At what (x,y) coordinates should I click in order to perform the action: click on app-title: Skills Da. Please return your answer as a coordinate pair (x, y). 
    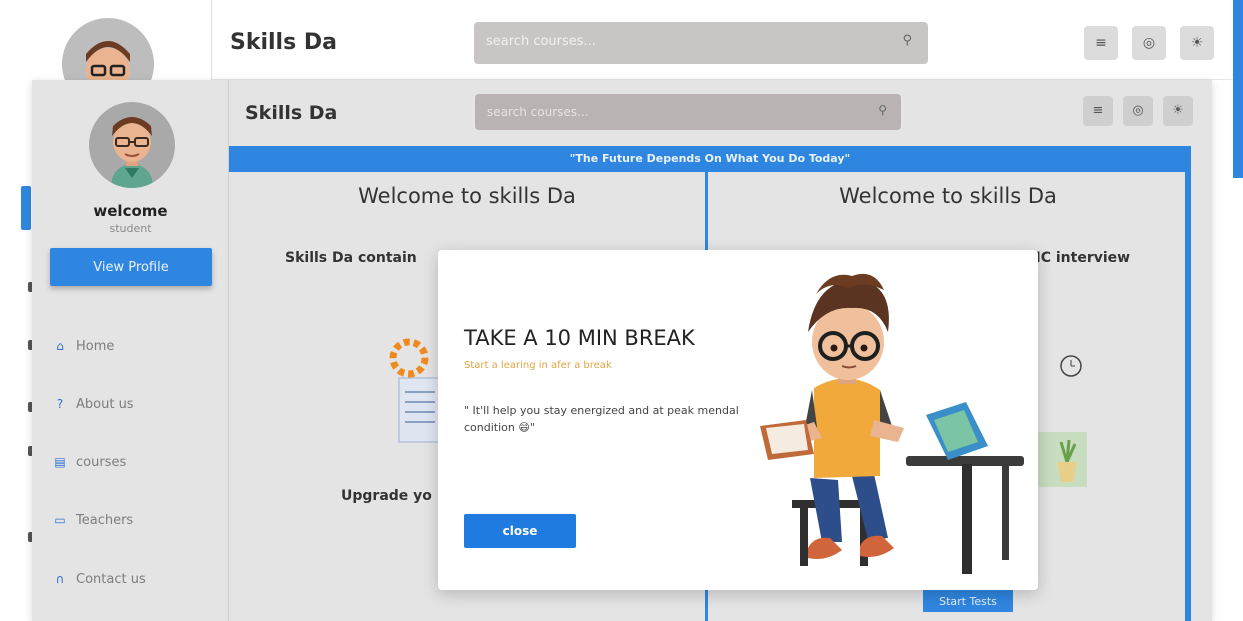
    Looking at the image, I should click on (291, 113).